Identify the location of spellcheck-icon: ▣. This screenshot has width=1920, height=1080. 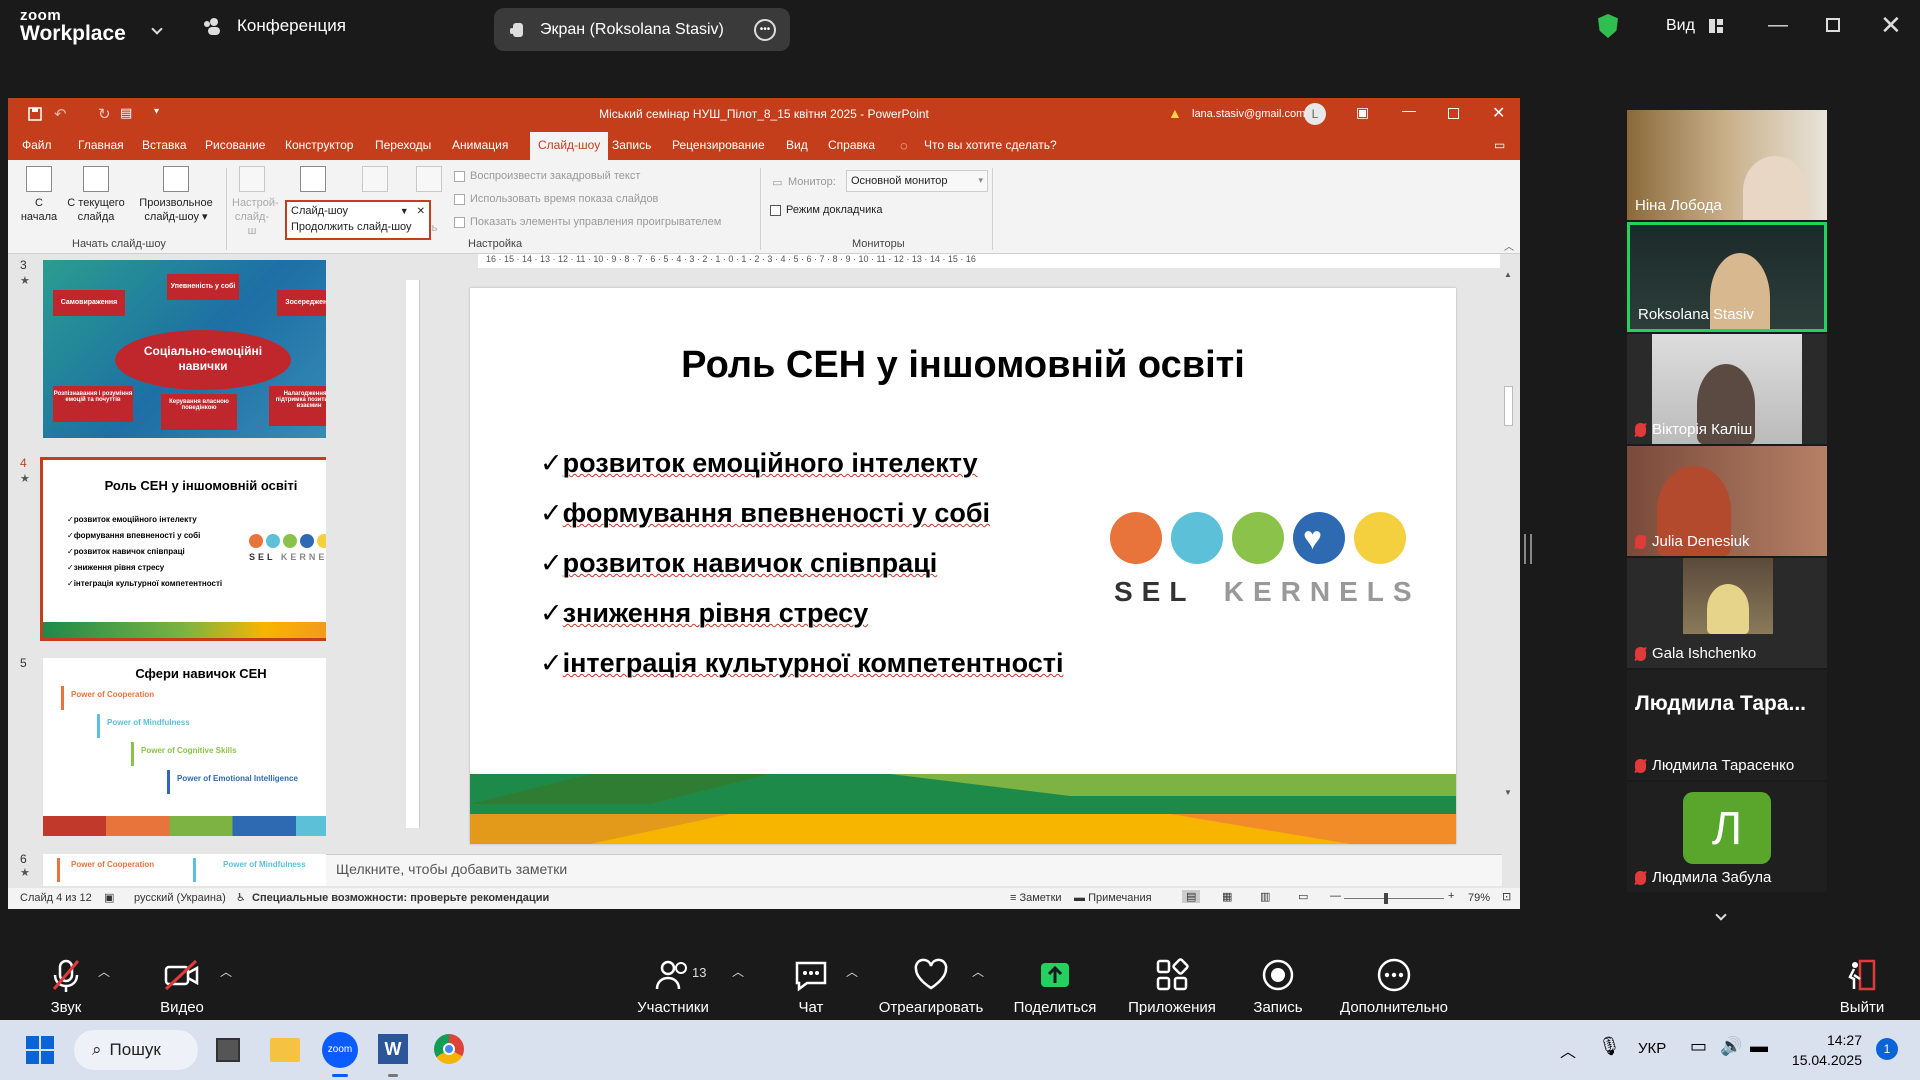
(109, 897).